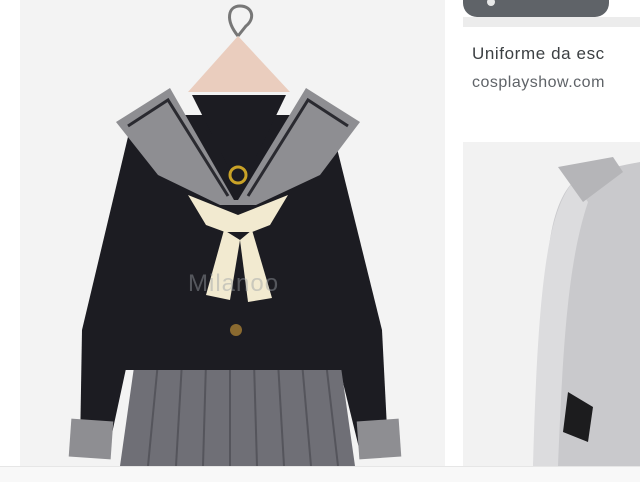 This screenshot has width=640, height=482. Describe the element at coordinates (536, 8) in the screenshot. I see `result-chip` at that location.